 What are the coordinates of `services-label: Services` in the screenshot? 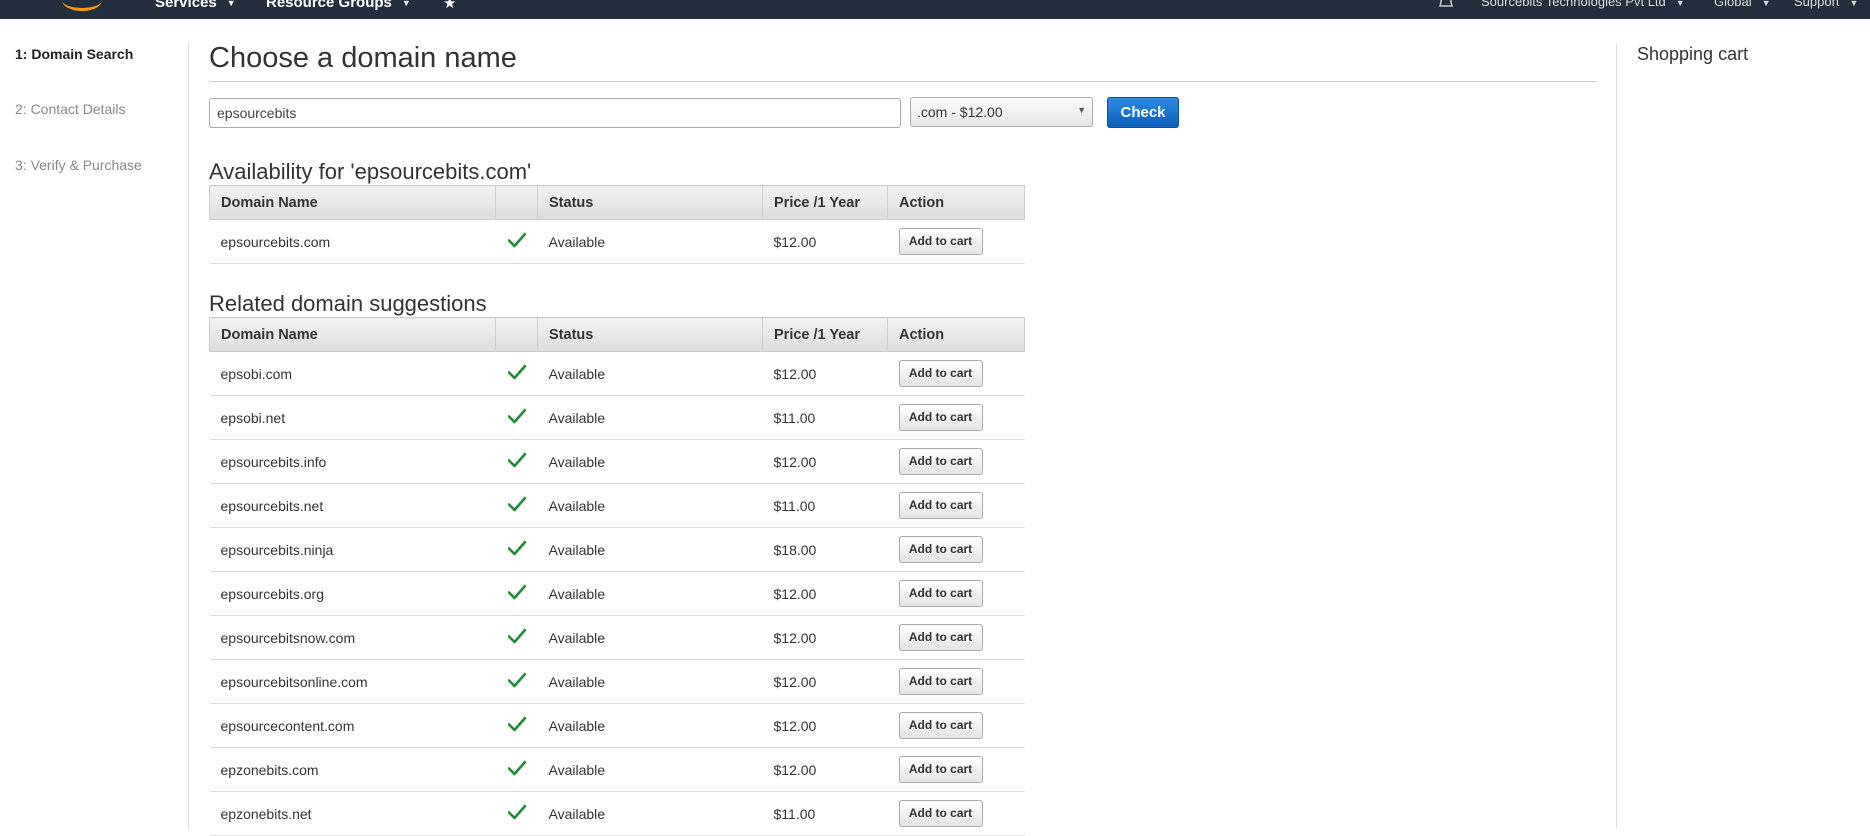 It's located at (186, 5).